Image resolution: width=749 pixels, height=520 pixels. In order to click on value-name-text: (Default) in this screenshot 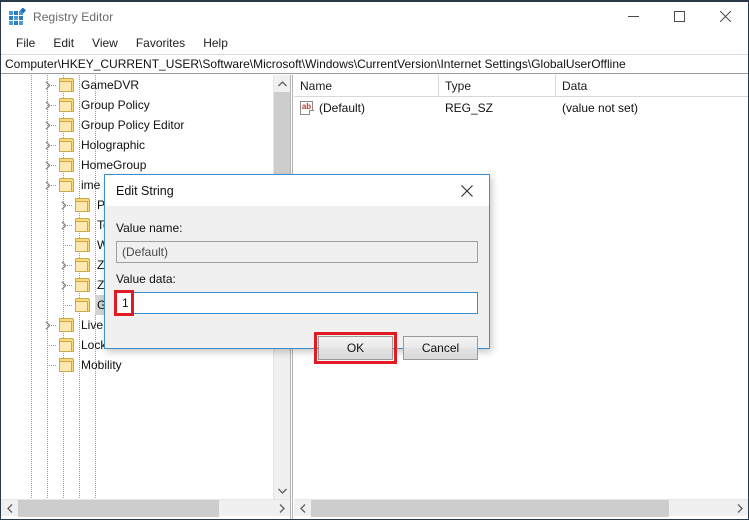, I will do `click(342, 108)`.